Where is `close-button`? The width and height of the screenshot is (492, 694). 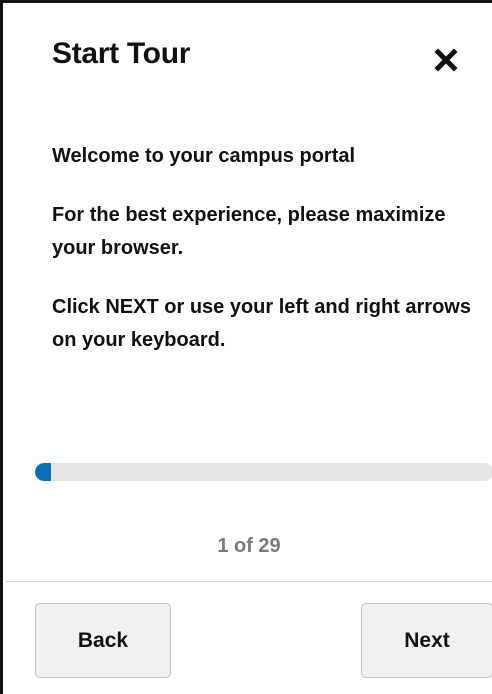
close-button is located at coordinates (447, 60).